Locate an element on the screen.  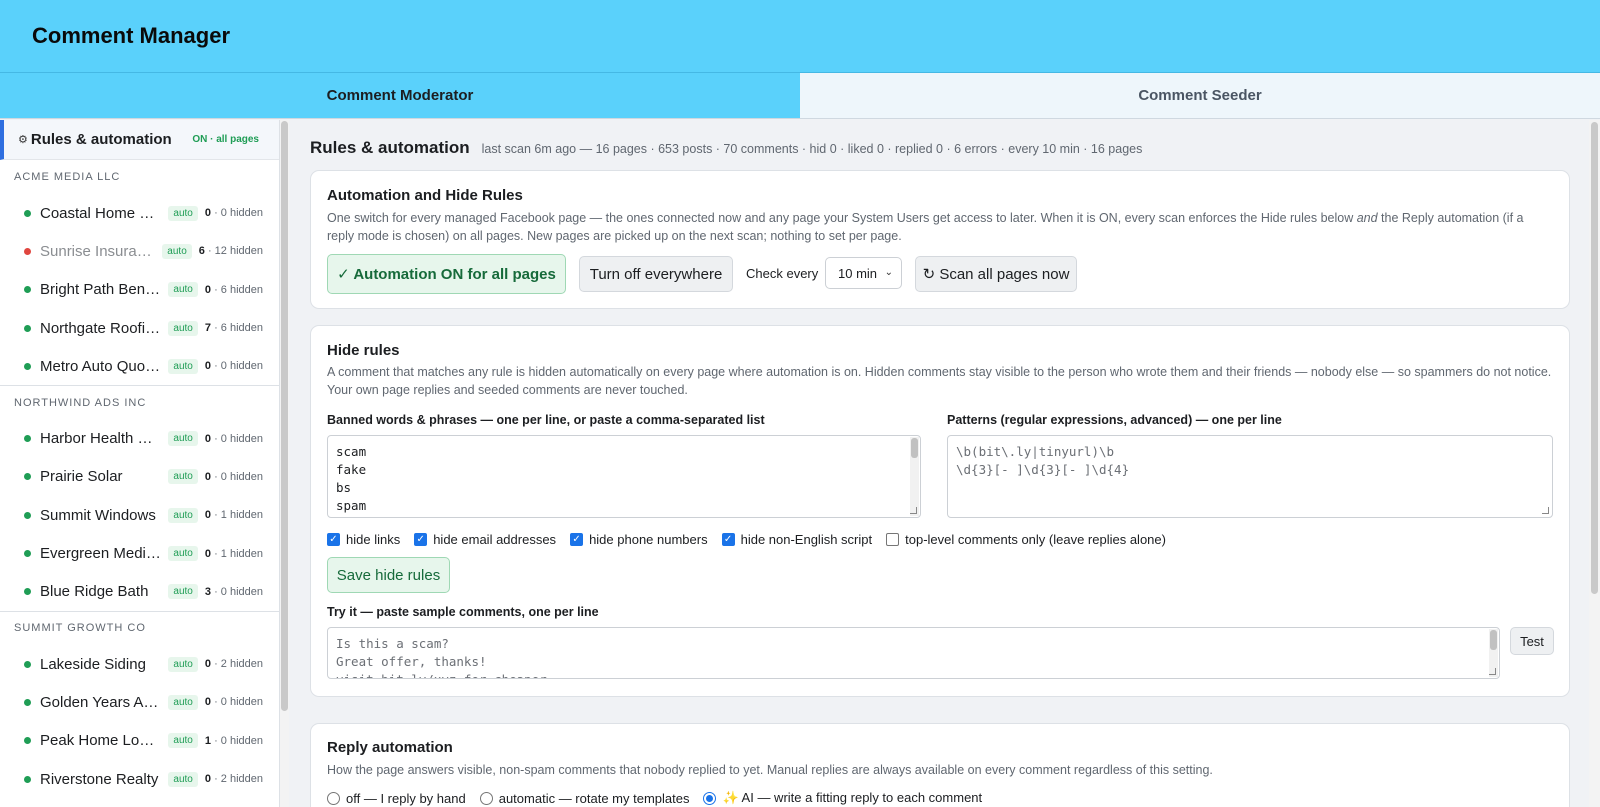
sidebar-page-item: Harbor Health Plans auto 0 · 0 hidden is located at coordinates (139, 438).